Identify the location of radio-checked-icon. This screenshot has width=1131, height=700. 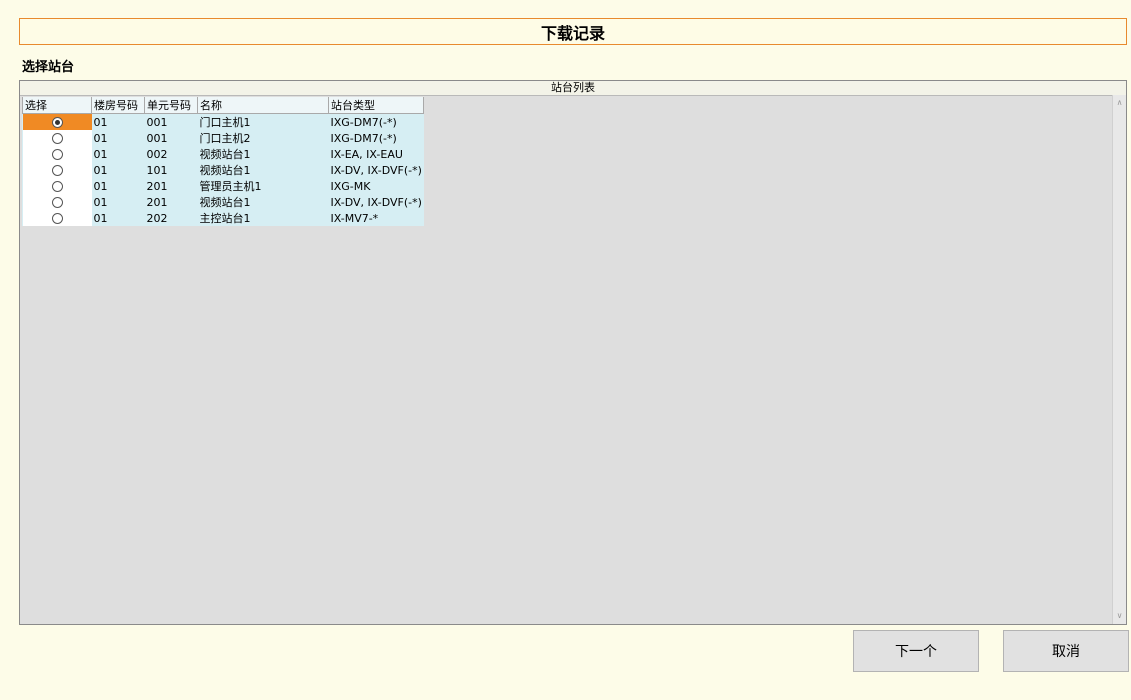
(57, 122).